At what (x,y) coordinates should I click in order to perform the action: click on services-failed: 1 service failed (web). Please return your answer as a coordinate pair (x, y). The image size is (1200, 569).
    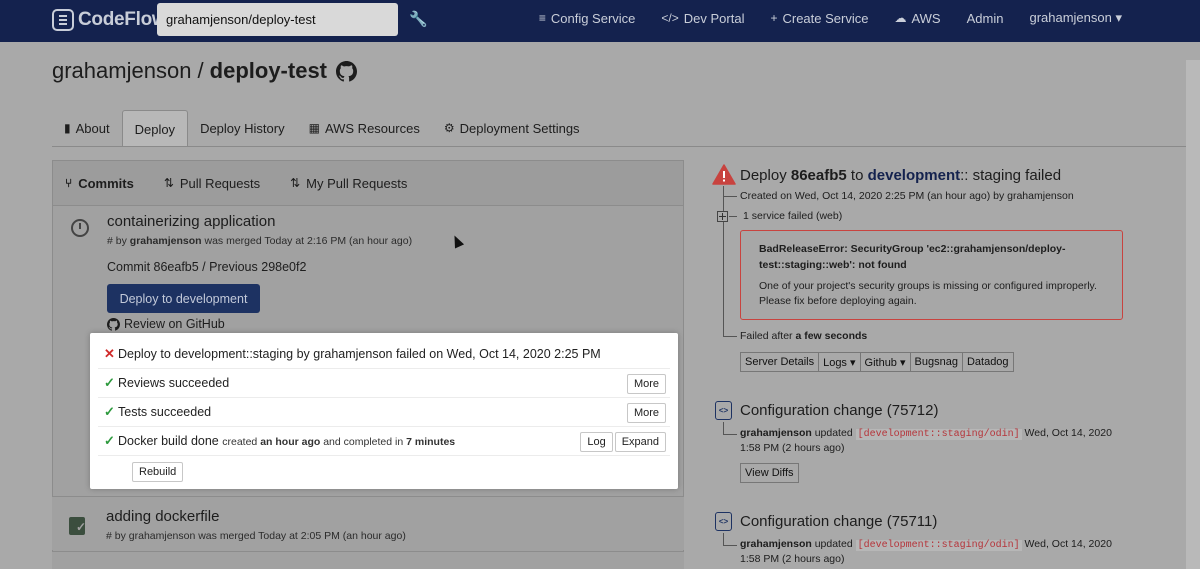
    Looking at the image, I should click on (793, 216).